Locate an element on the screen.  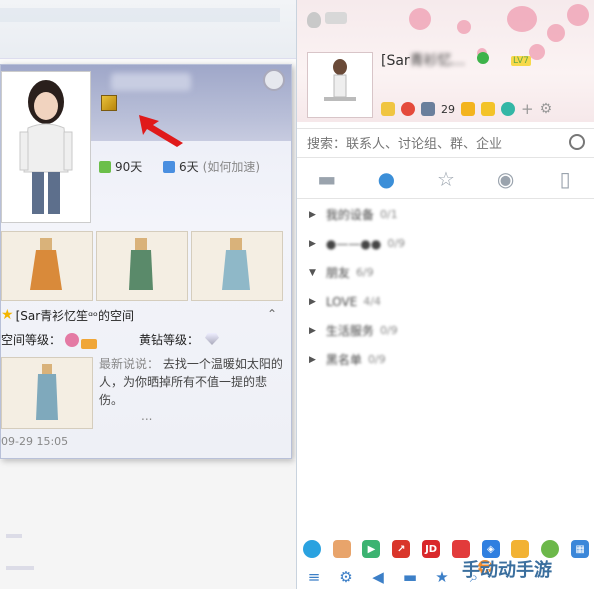
qq-service-icons: 29 + ⚙ is located at coordinates (466, 109).